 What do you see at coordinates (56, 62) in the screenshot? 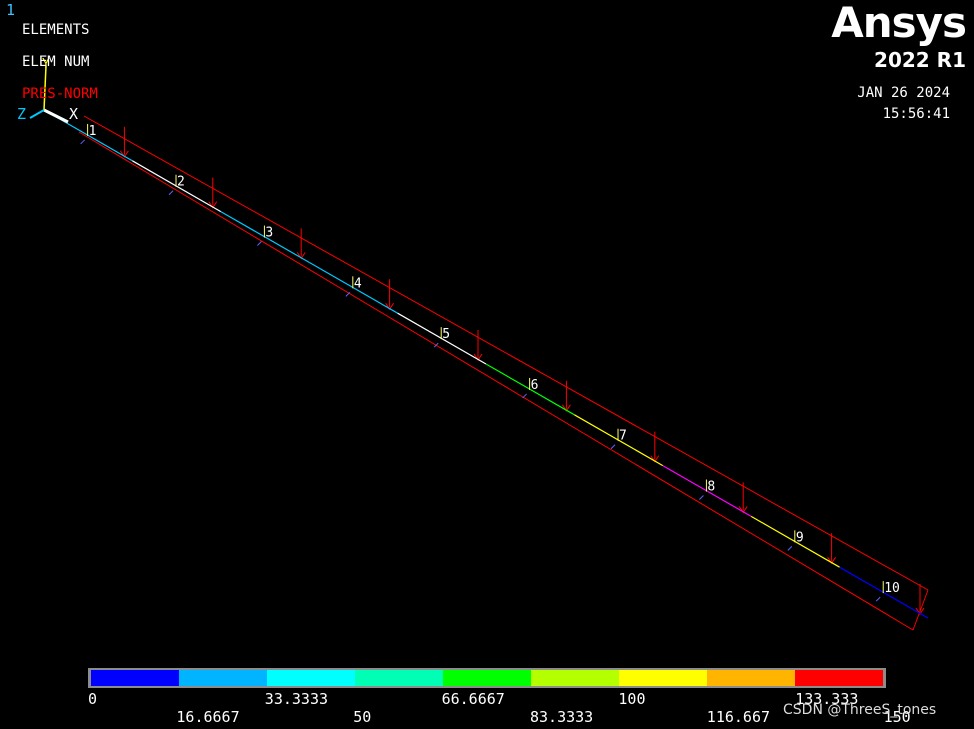
I see `plot-label-elem-num: ELEM NUM` at bounding box center [56, 62].